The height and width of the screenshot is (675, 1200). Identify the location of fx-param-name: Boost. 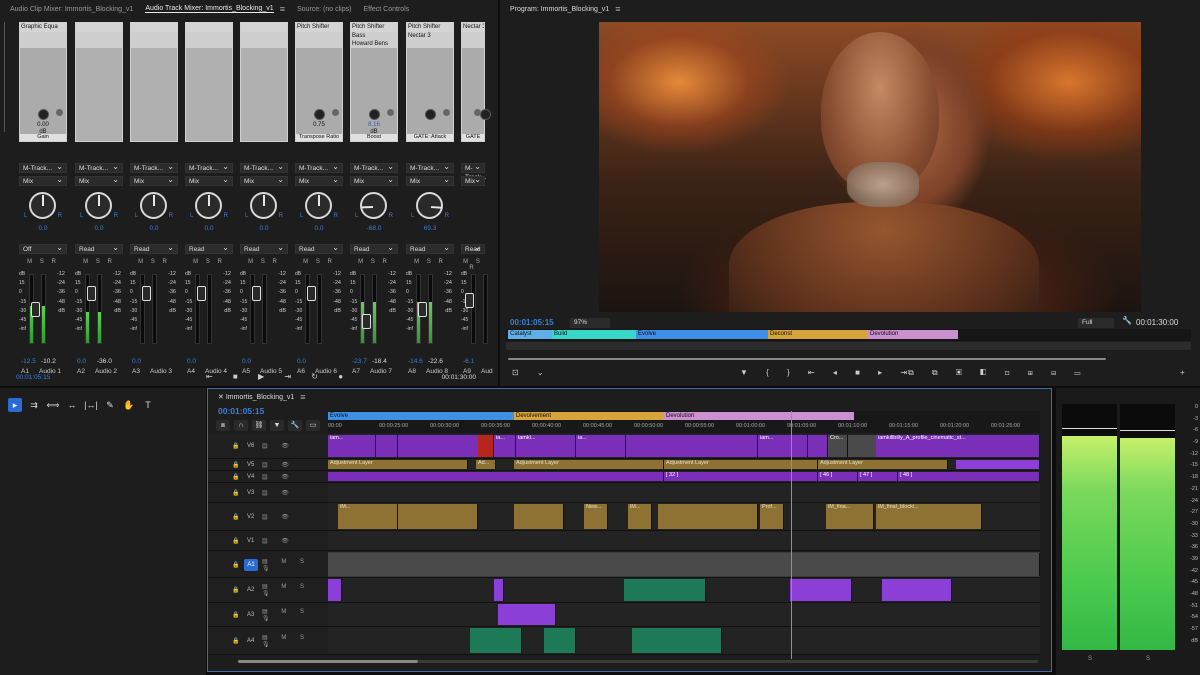
(374, 137).